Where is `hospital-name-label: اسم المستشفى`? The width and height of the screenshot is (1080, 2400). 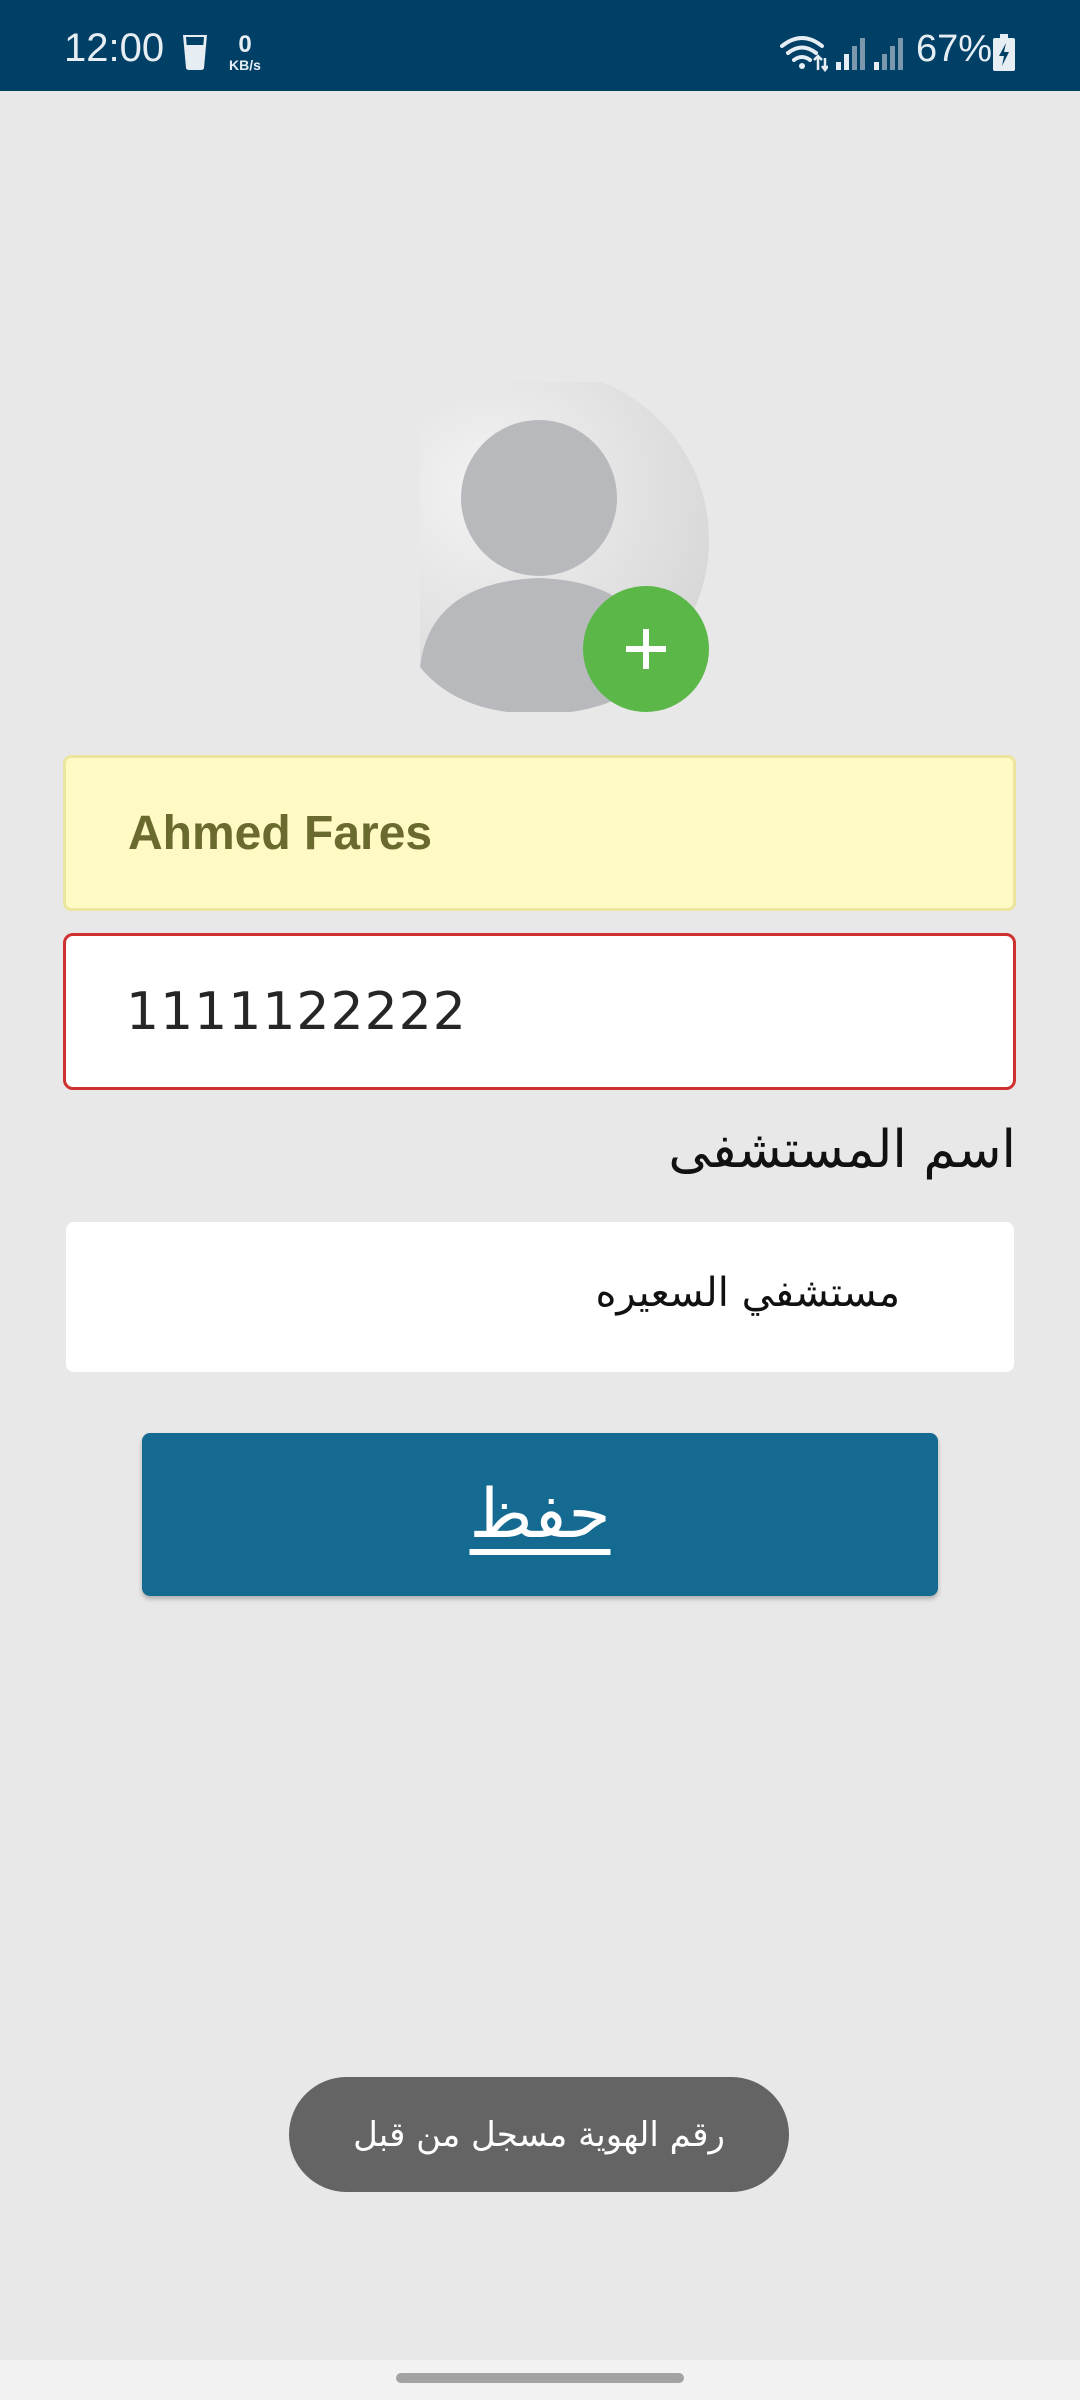 hospital-name-label: اسم المستشفى is located at coordinates (842, 1150).